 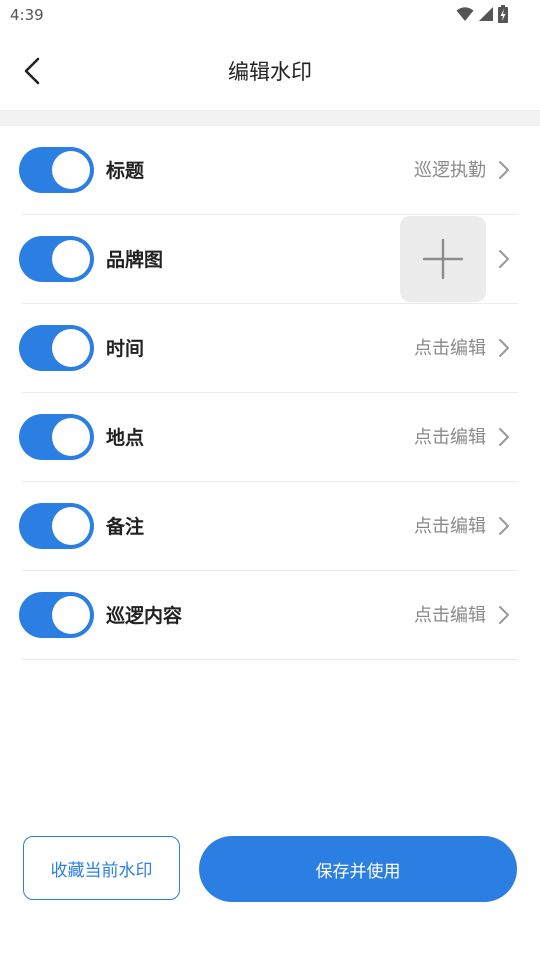 What do you see at coordinates (135, 260) in the screenshot?
I see `field-label: 品牌图` at bounding box center [135, 260].